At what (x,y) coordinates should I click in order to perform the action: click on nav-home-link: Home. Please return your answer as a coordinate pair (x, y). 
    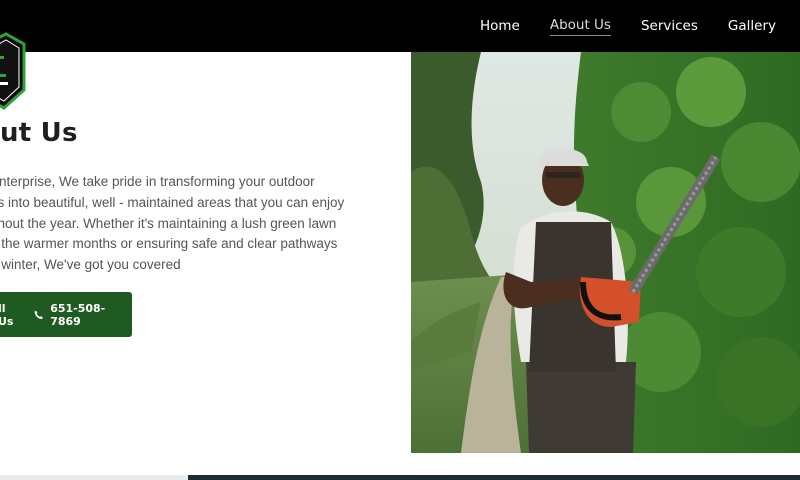
    Looking at the image, I should click on (500, 26).